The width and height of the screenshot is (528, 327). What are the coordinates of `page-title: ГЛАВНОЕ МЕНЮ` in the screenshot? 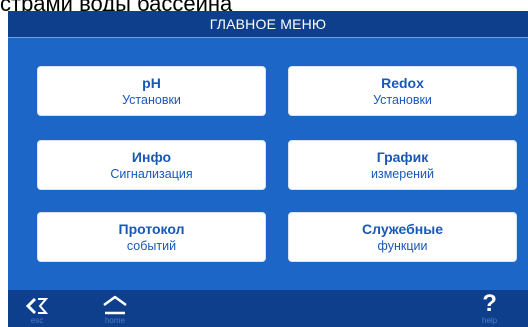 It's located at (268, 24).